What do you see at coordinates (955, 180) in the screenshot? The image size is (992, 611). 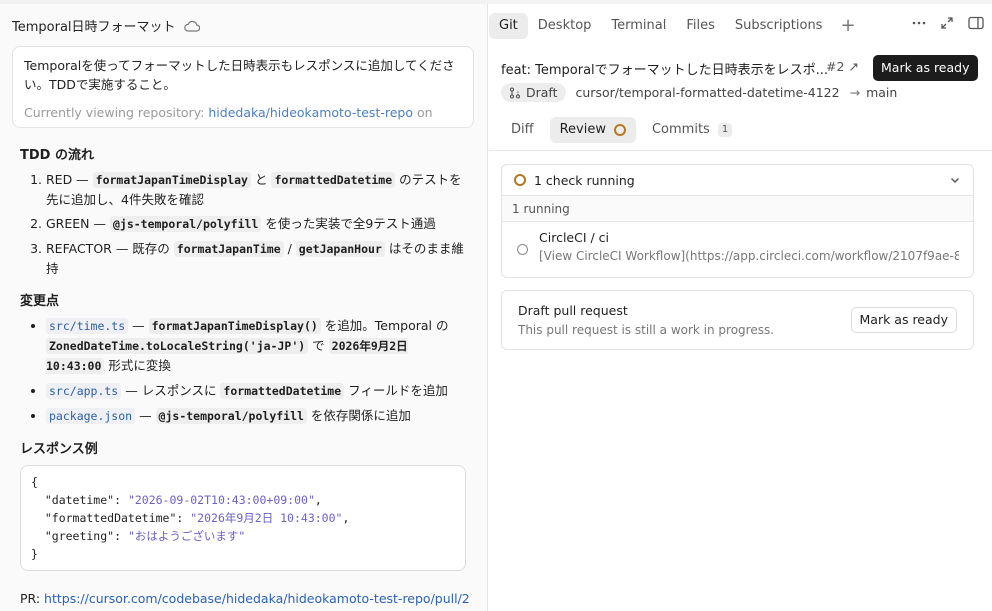 I see `chevron-down-icon` at bounding box center [955, 180].